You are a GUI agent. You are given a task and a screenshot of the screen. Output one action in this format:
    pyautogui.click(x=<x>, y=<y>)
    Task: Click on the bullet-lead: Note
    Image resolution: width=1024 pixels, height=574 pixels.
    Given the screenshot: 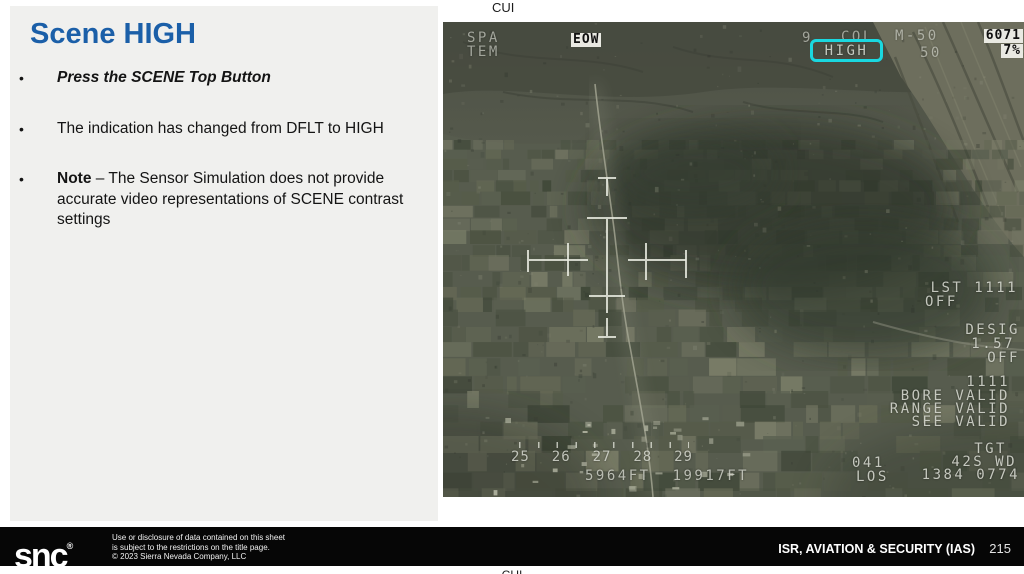 What is the action you would take?
    pyautogui.click(x=74, y=178)
    